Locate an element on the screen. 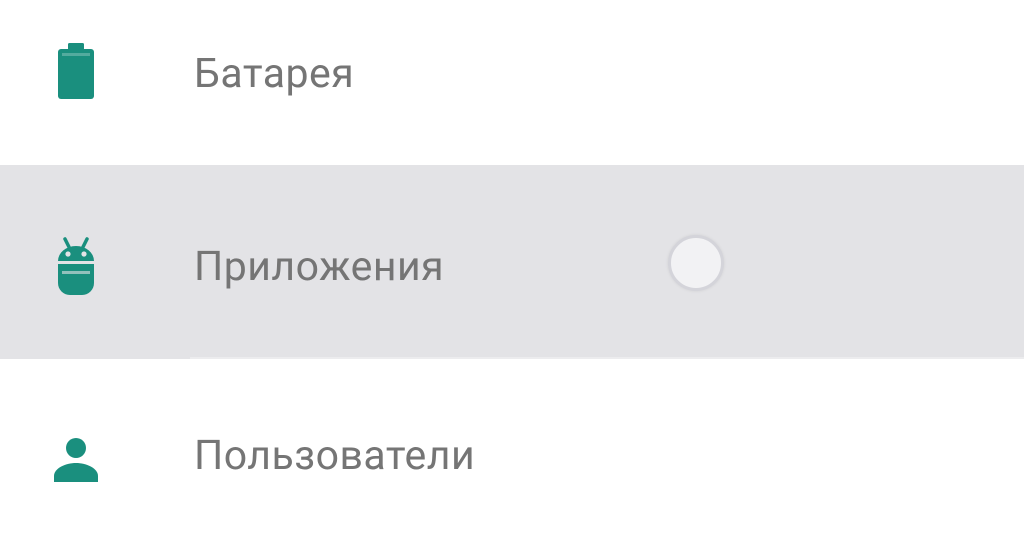  touch-indicator is located at coordinates (696, 263).